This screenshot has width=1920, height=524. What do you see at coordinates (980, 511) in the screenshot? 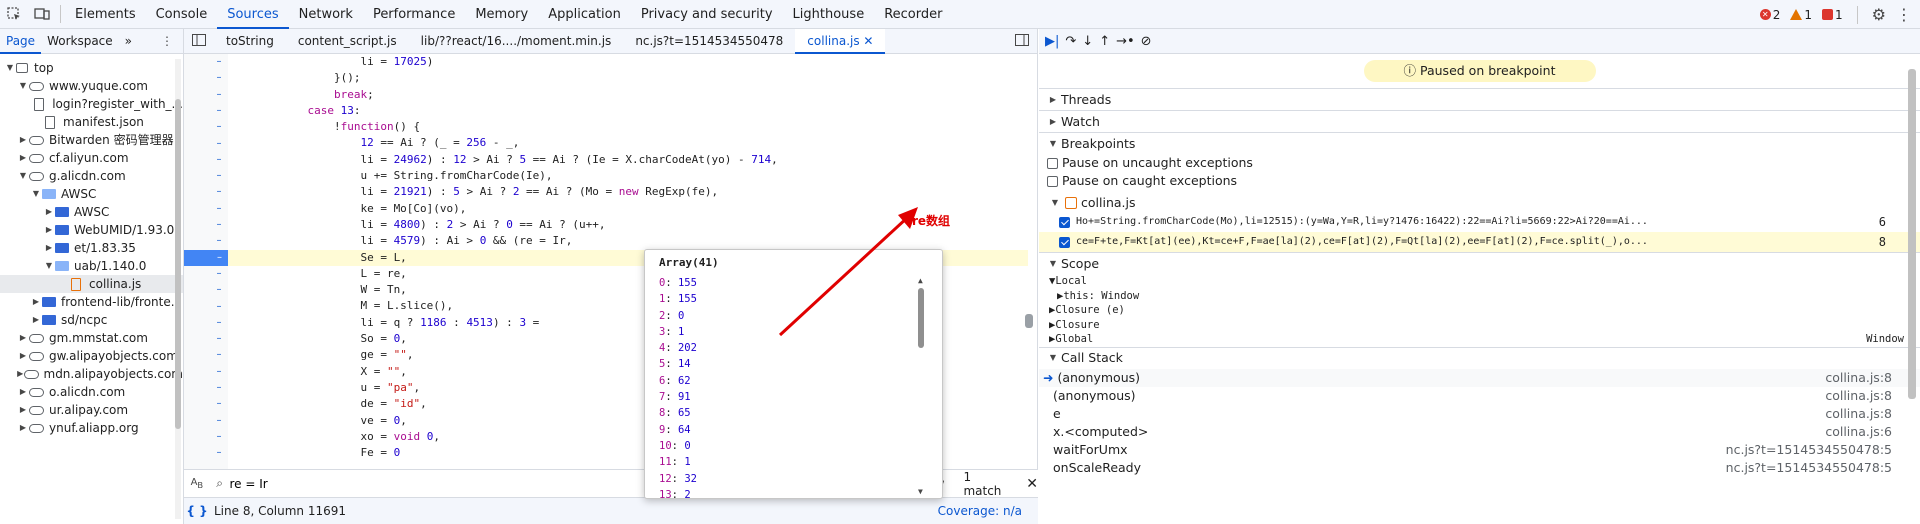
I see `coverage-status: Coverage: n/a` at bounding box center [980, 511].